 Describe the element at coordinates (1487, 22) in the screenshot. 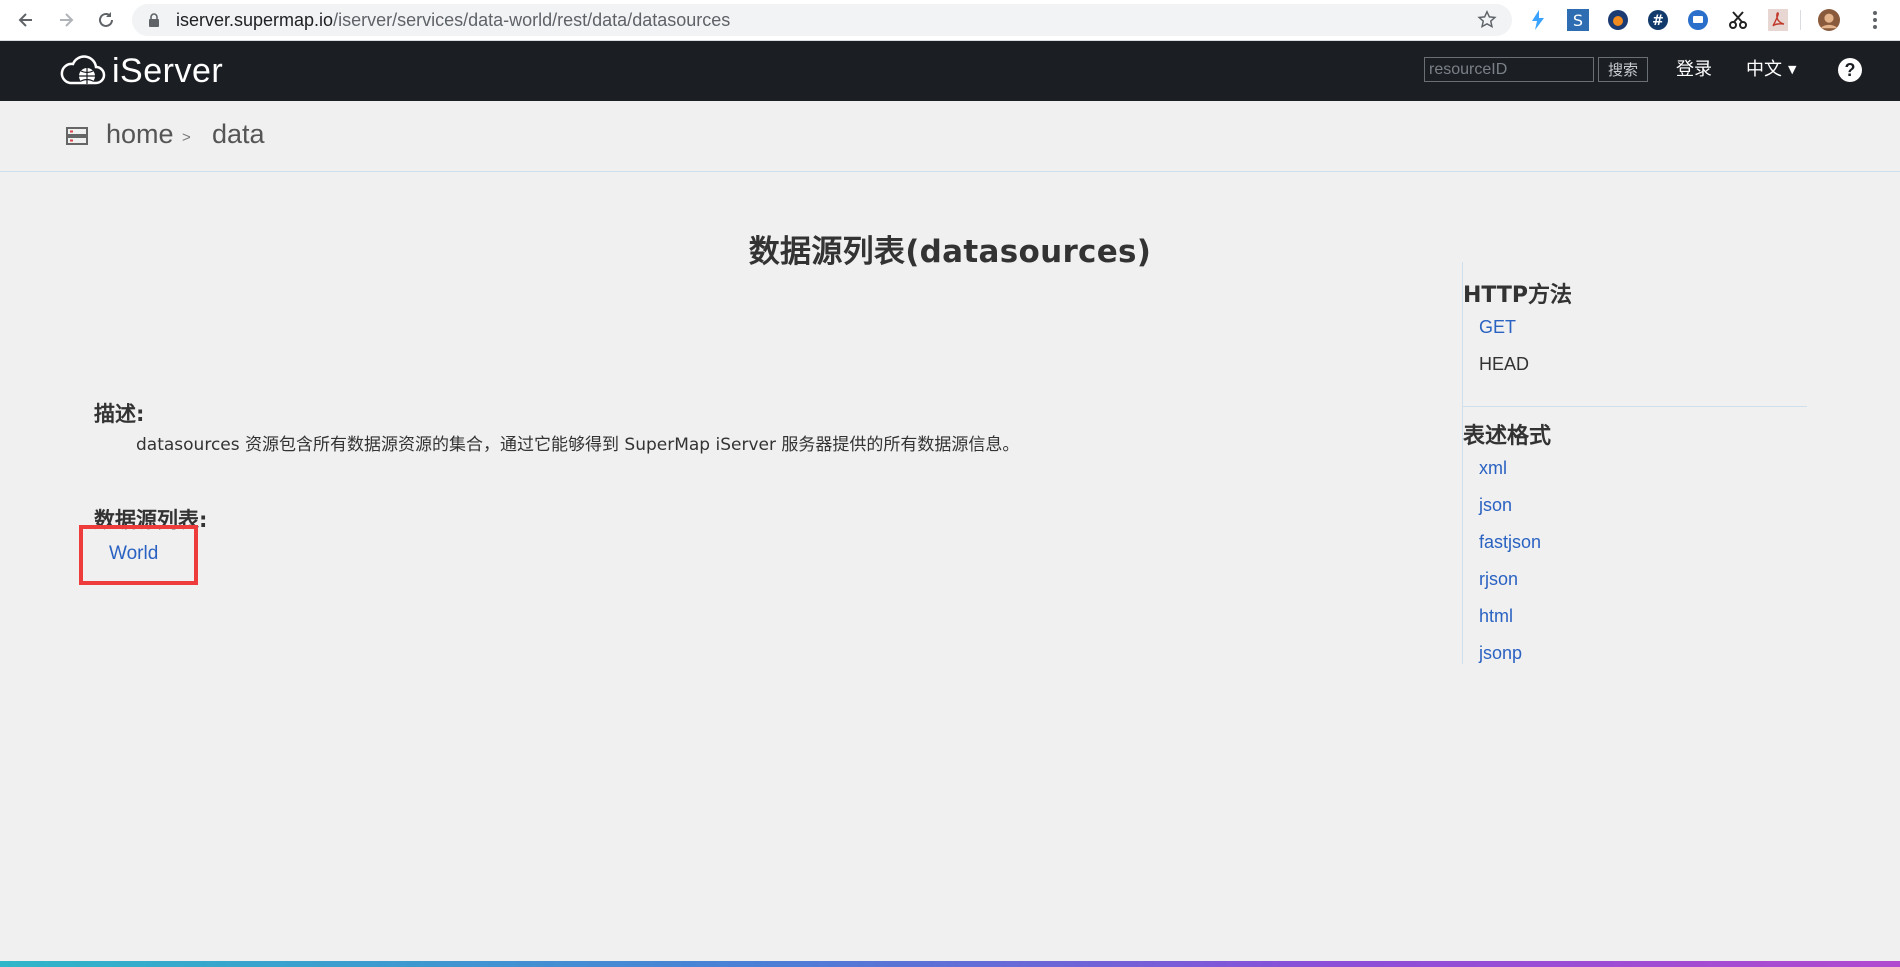

I see `bookmark-star-icon` at that location.